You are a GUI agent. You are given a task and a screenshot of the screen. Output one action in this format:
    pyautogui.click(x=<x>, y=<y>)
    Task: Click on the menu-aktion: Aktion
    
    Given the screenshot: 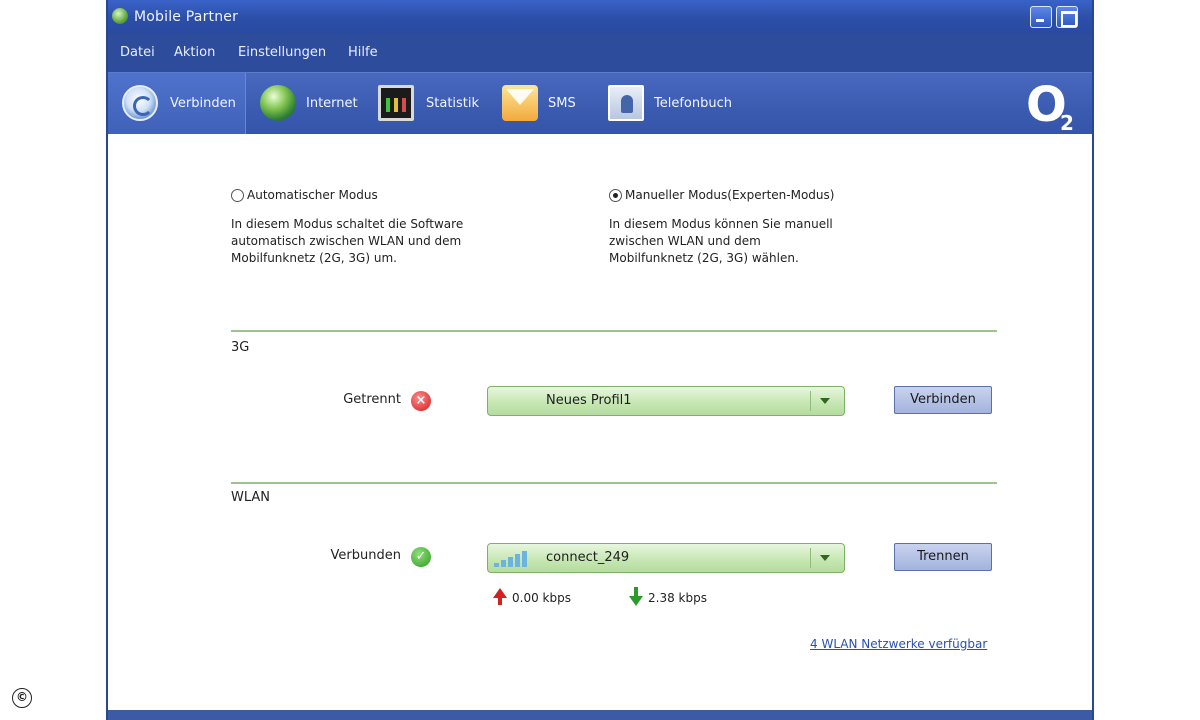 What is the action you would take?
    pyautogui.click(x=194, y=52)
    